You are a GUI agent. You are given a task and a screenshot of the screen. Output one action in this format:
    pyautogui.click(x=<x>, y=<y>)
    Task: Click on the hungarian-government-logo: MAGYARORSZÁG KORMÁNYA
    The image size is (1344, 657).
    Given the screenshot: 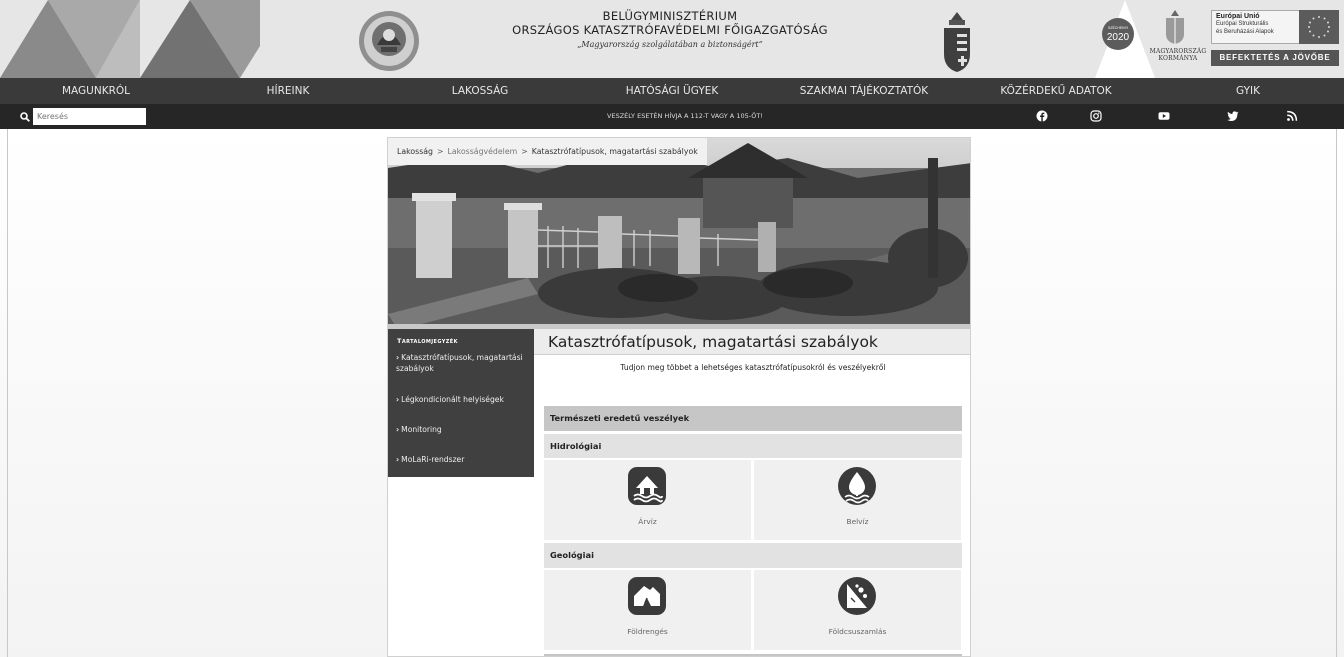 What is the action you would take?
    pyautogui.click(x=1177, y=41)
    